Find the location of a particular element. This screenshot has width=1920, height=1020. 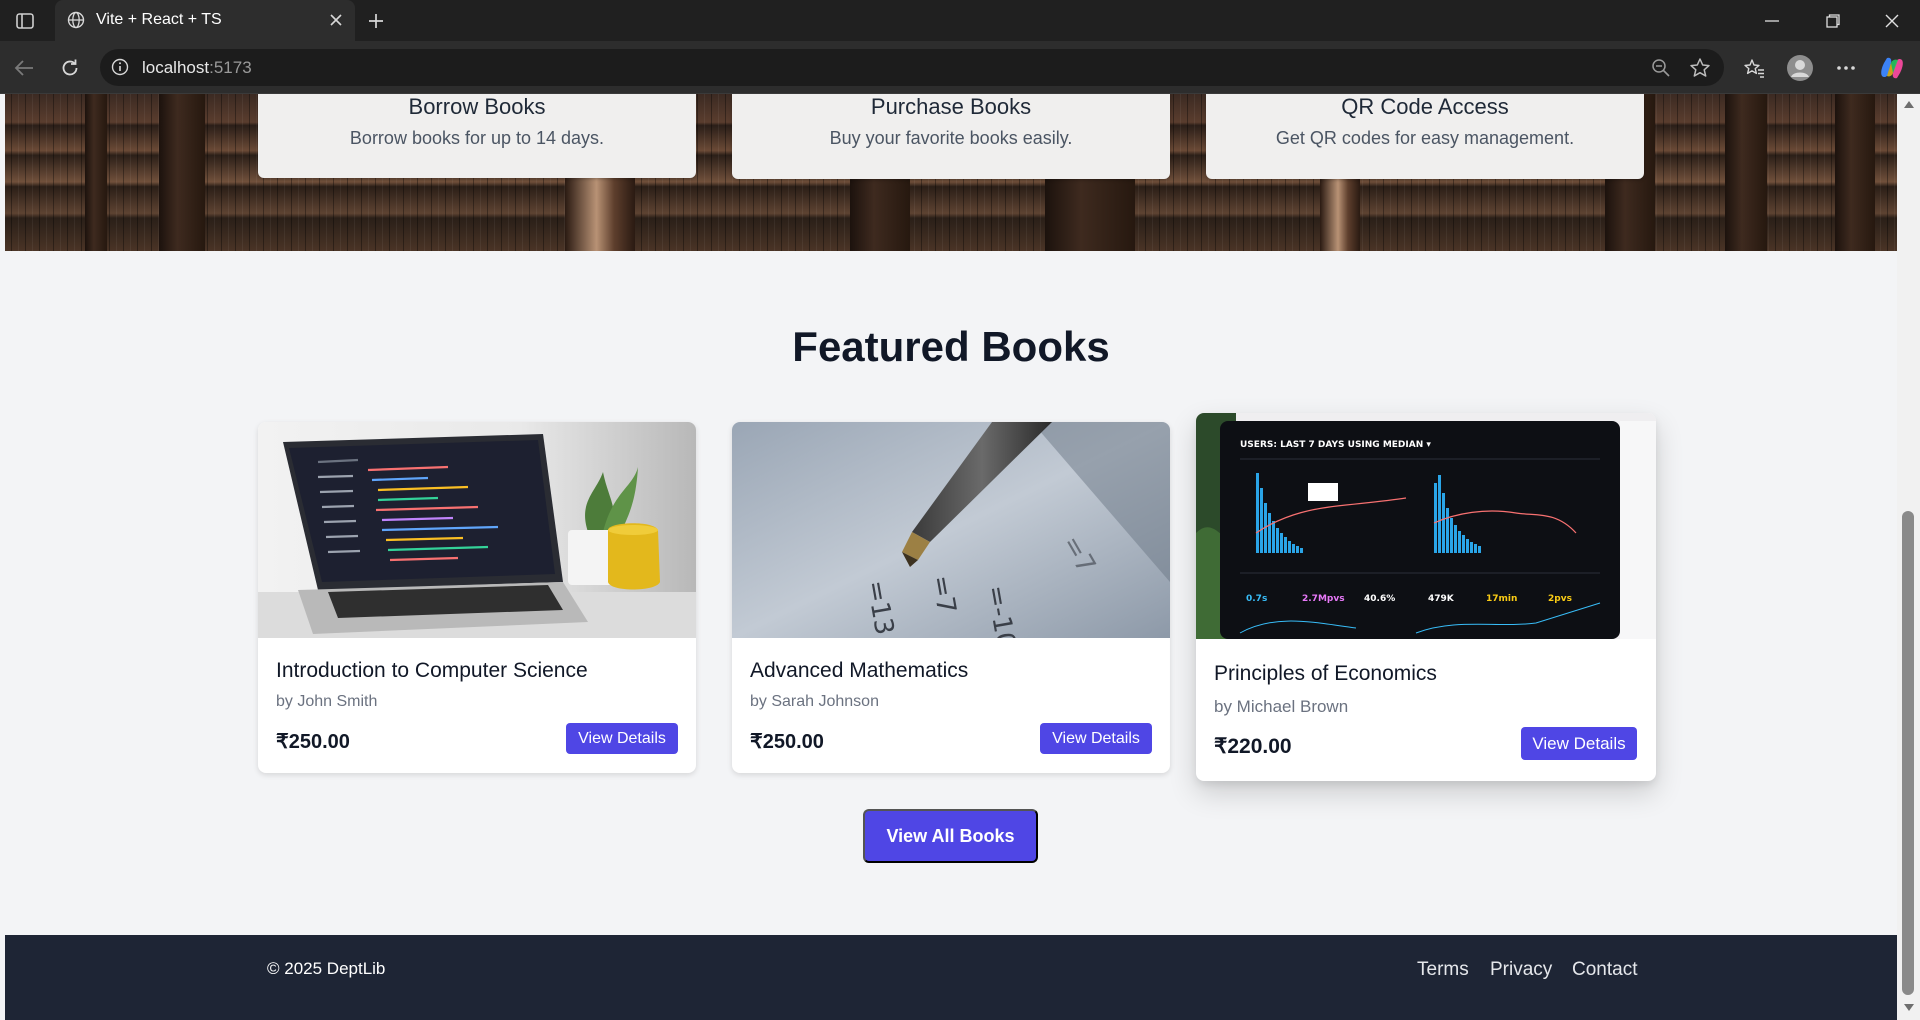

book-title: Principles of Economics is located at coordinates (1325, 674).